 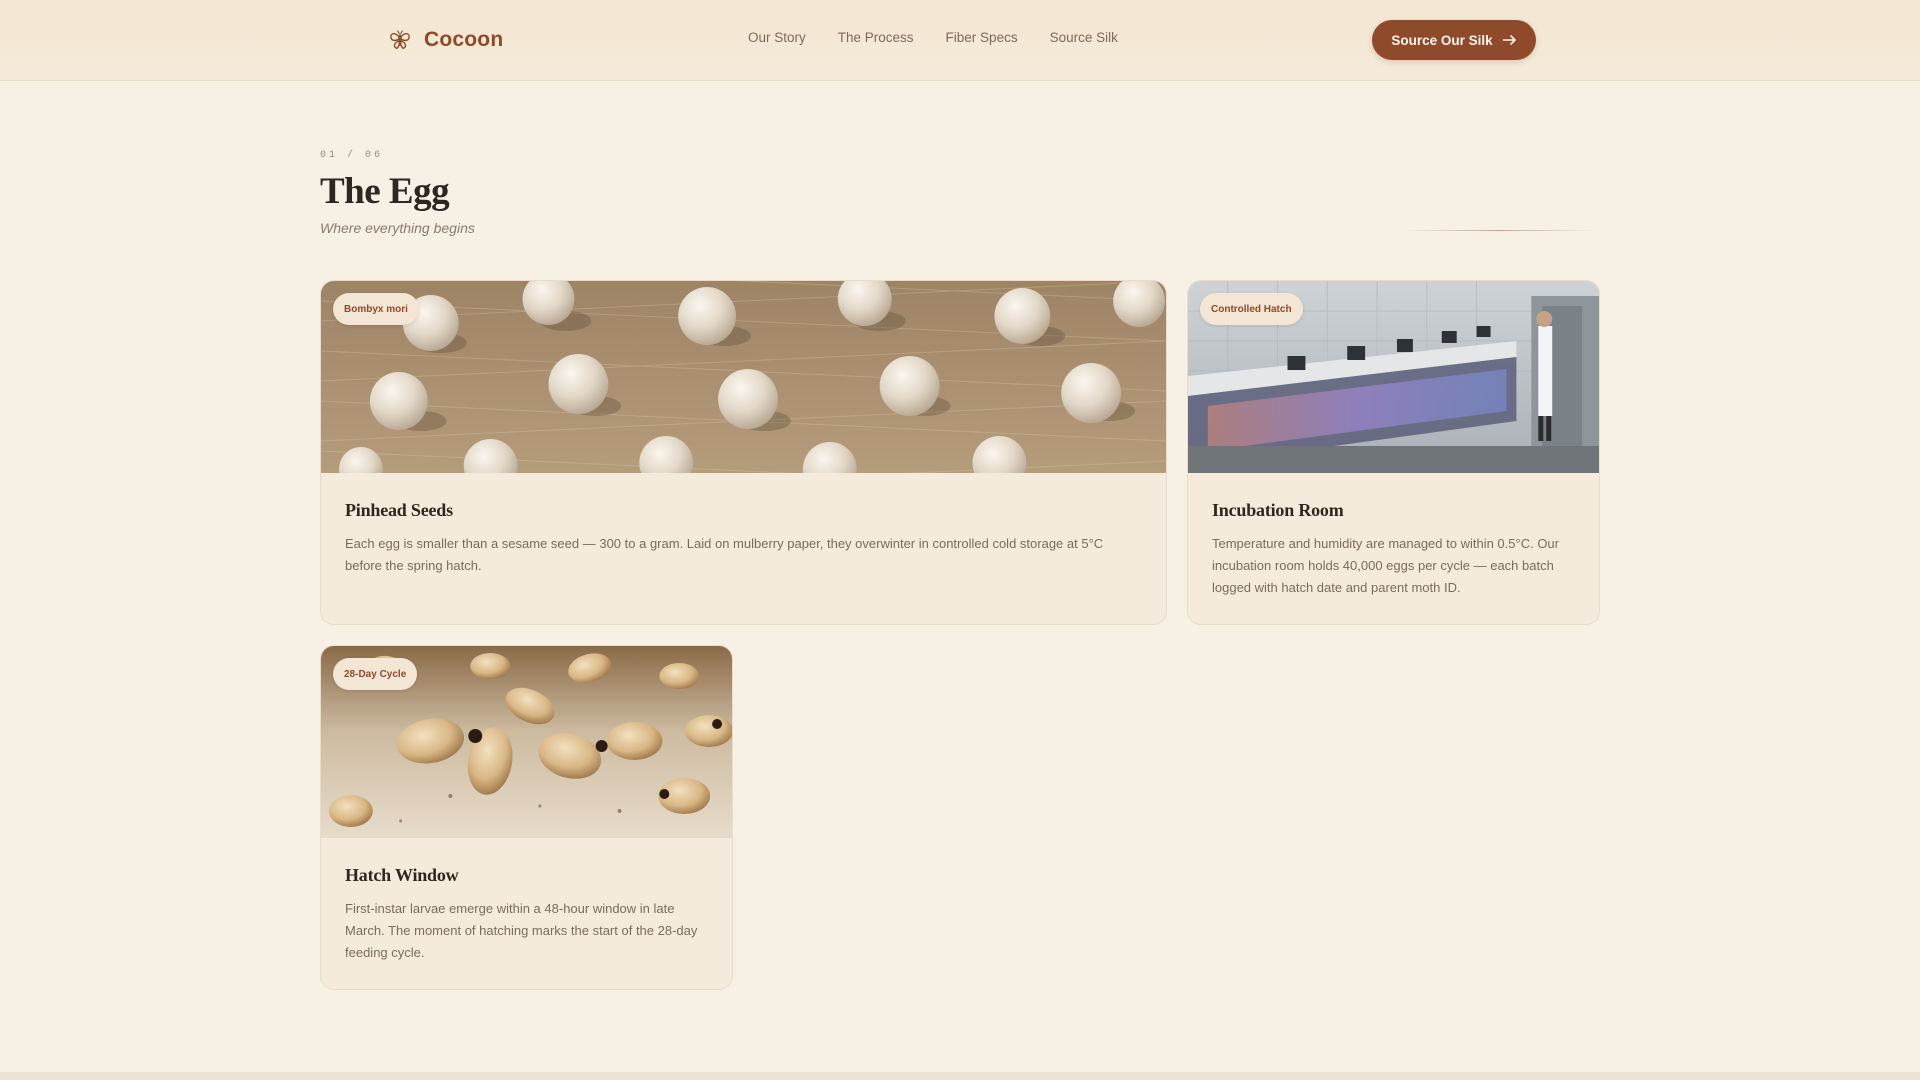 What do you see at coordinates (464, 39) in the screenshot?
I see `brand-name: Cocoon` at bounding box center [464, 39].